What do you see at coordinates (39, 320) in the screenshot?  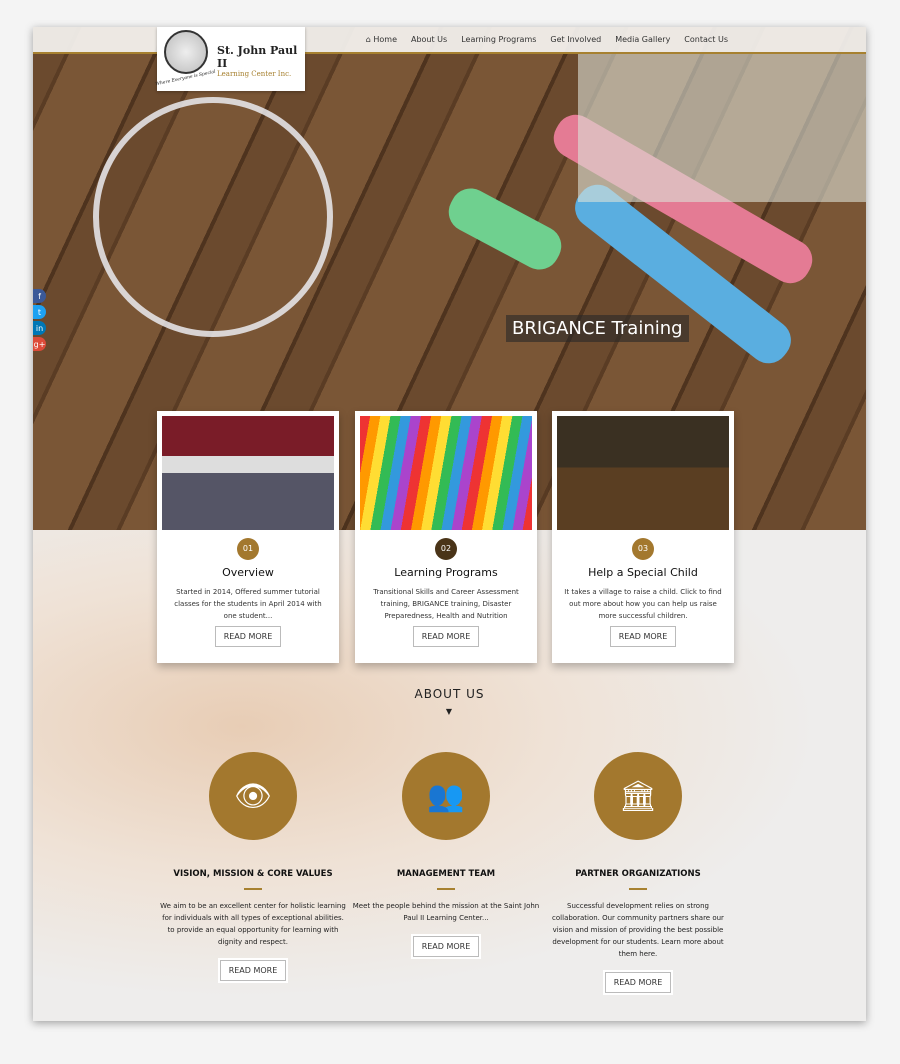 I see `social-bar: f t in g+` at bounding box center [39, 320].